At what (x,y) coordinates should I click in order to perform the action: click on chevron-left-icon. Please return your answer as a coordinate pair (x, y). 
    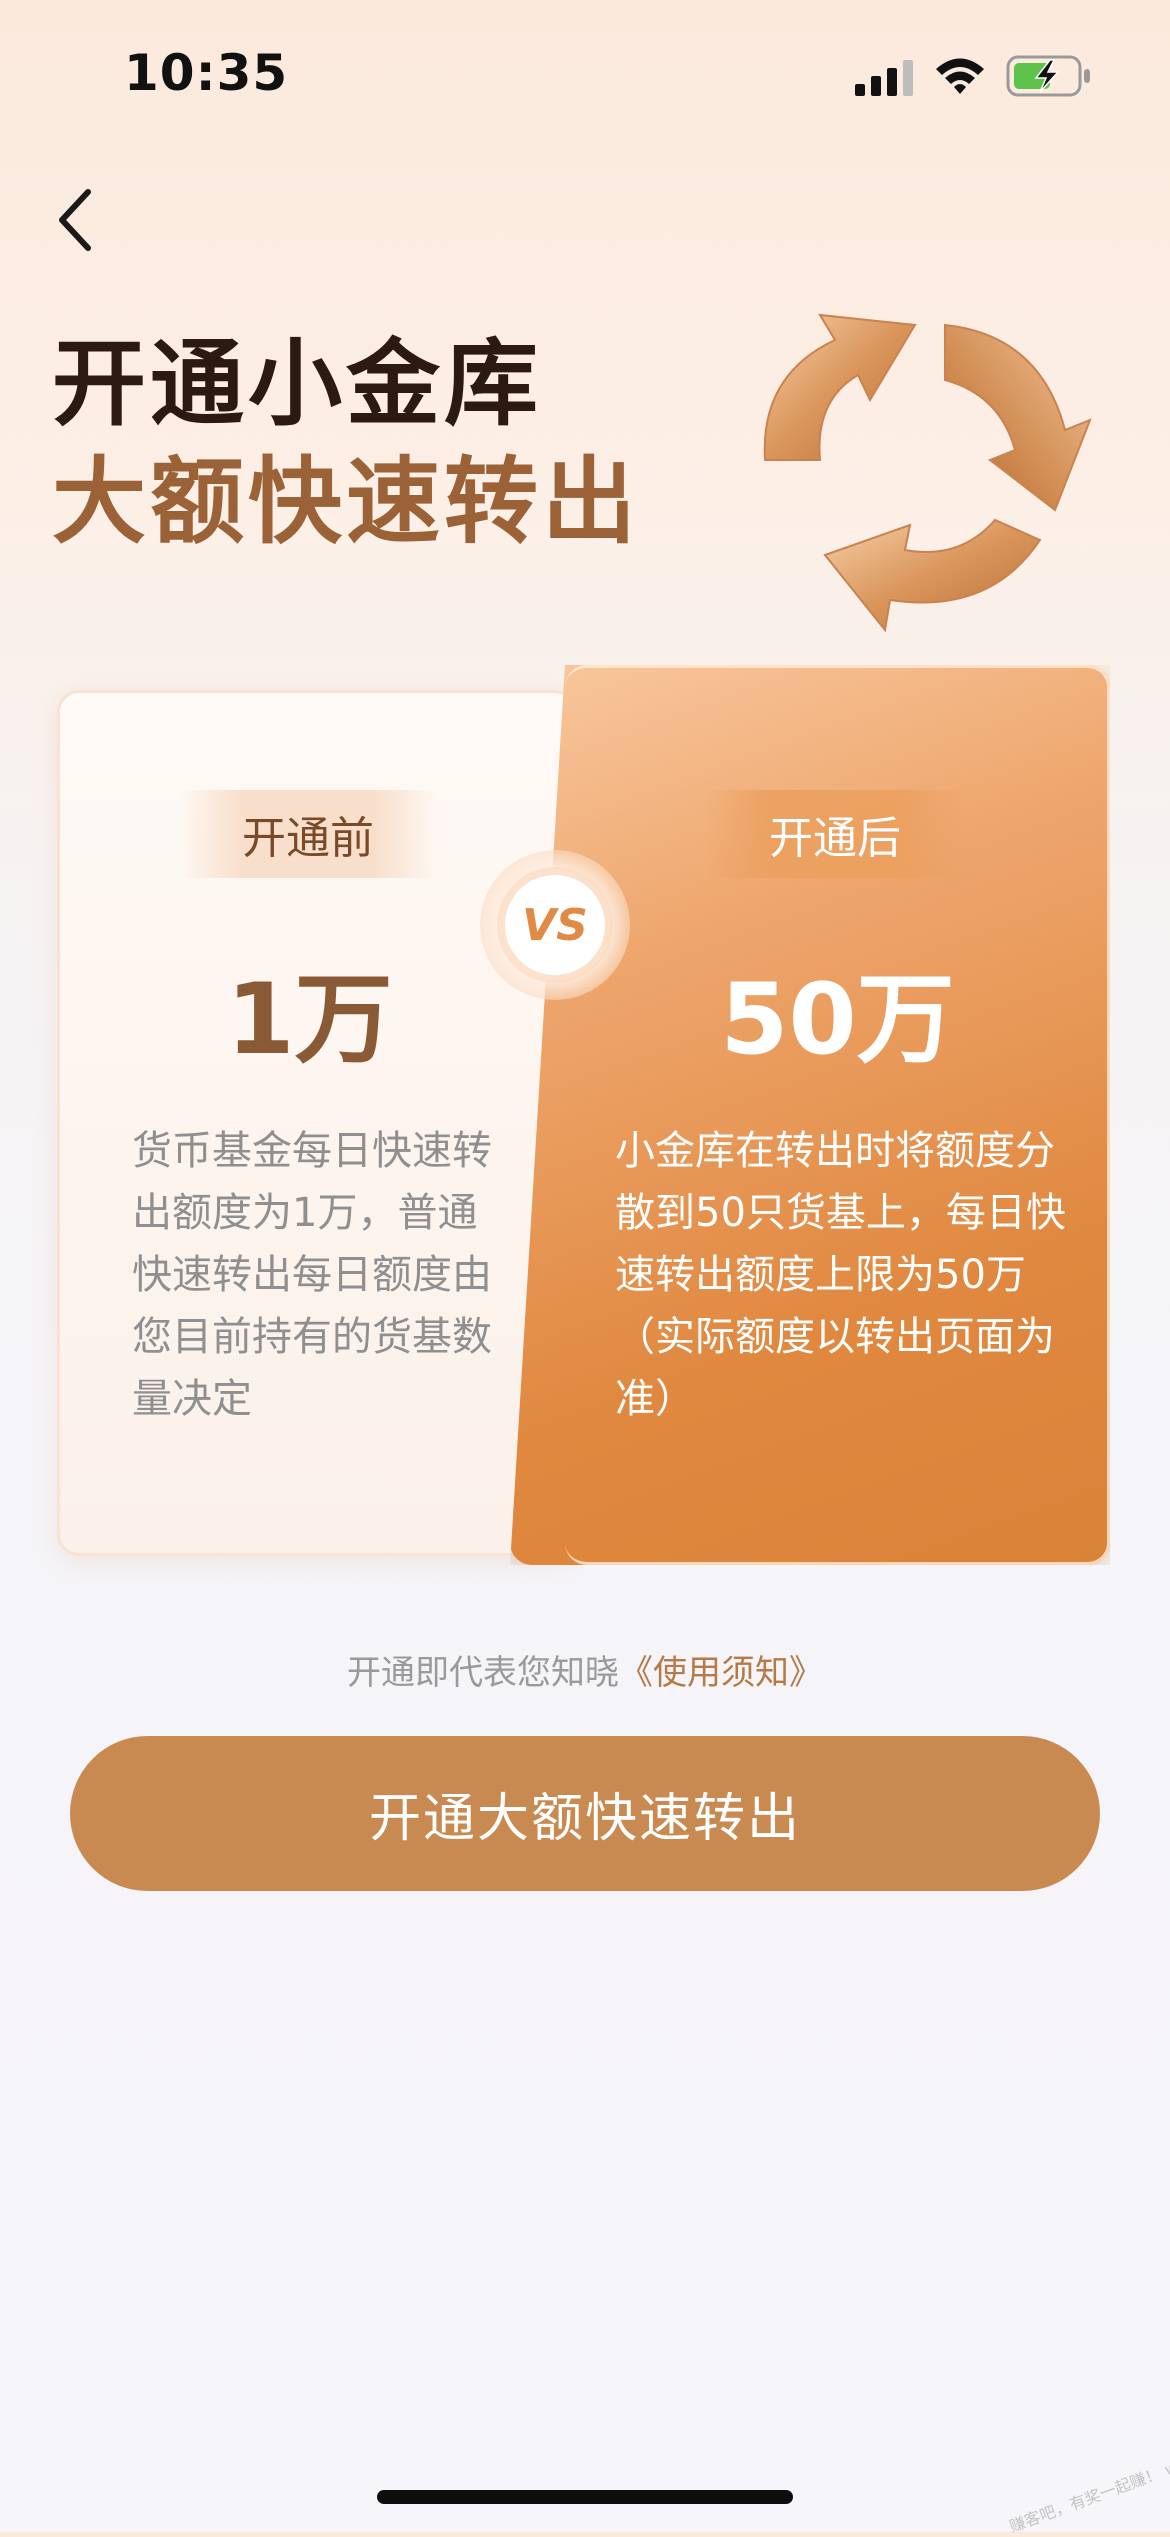
    Looking at the image, I should click on (75, 220).